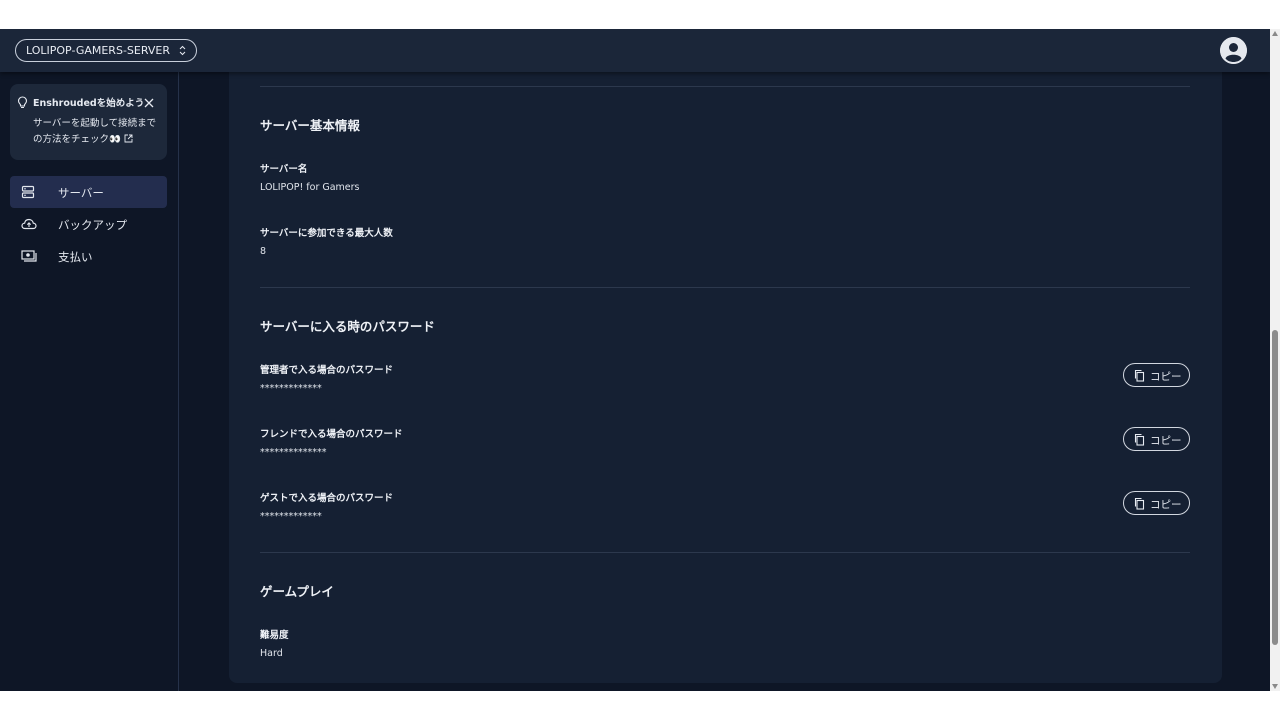 The image size is (1280, 720). I want to click on server-icon, so click(28, 193).